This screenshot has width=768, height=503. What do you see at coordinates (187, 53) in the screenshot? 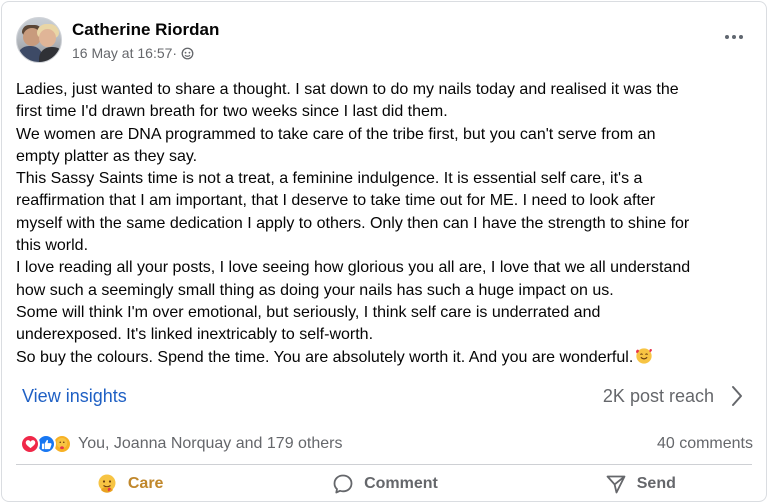
I see `audience-icon` at bounding box center [187, 53].